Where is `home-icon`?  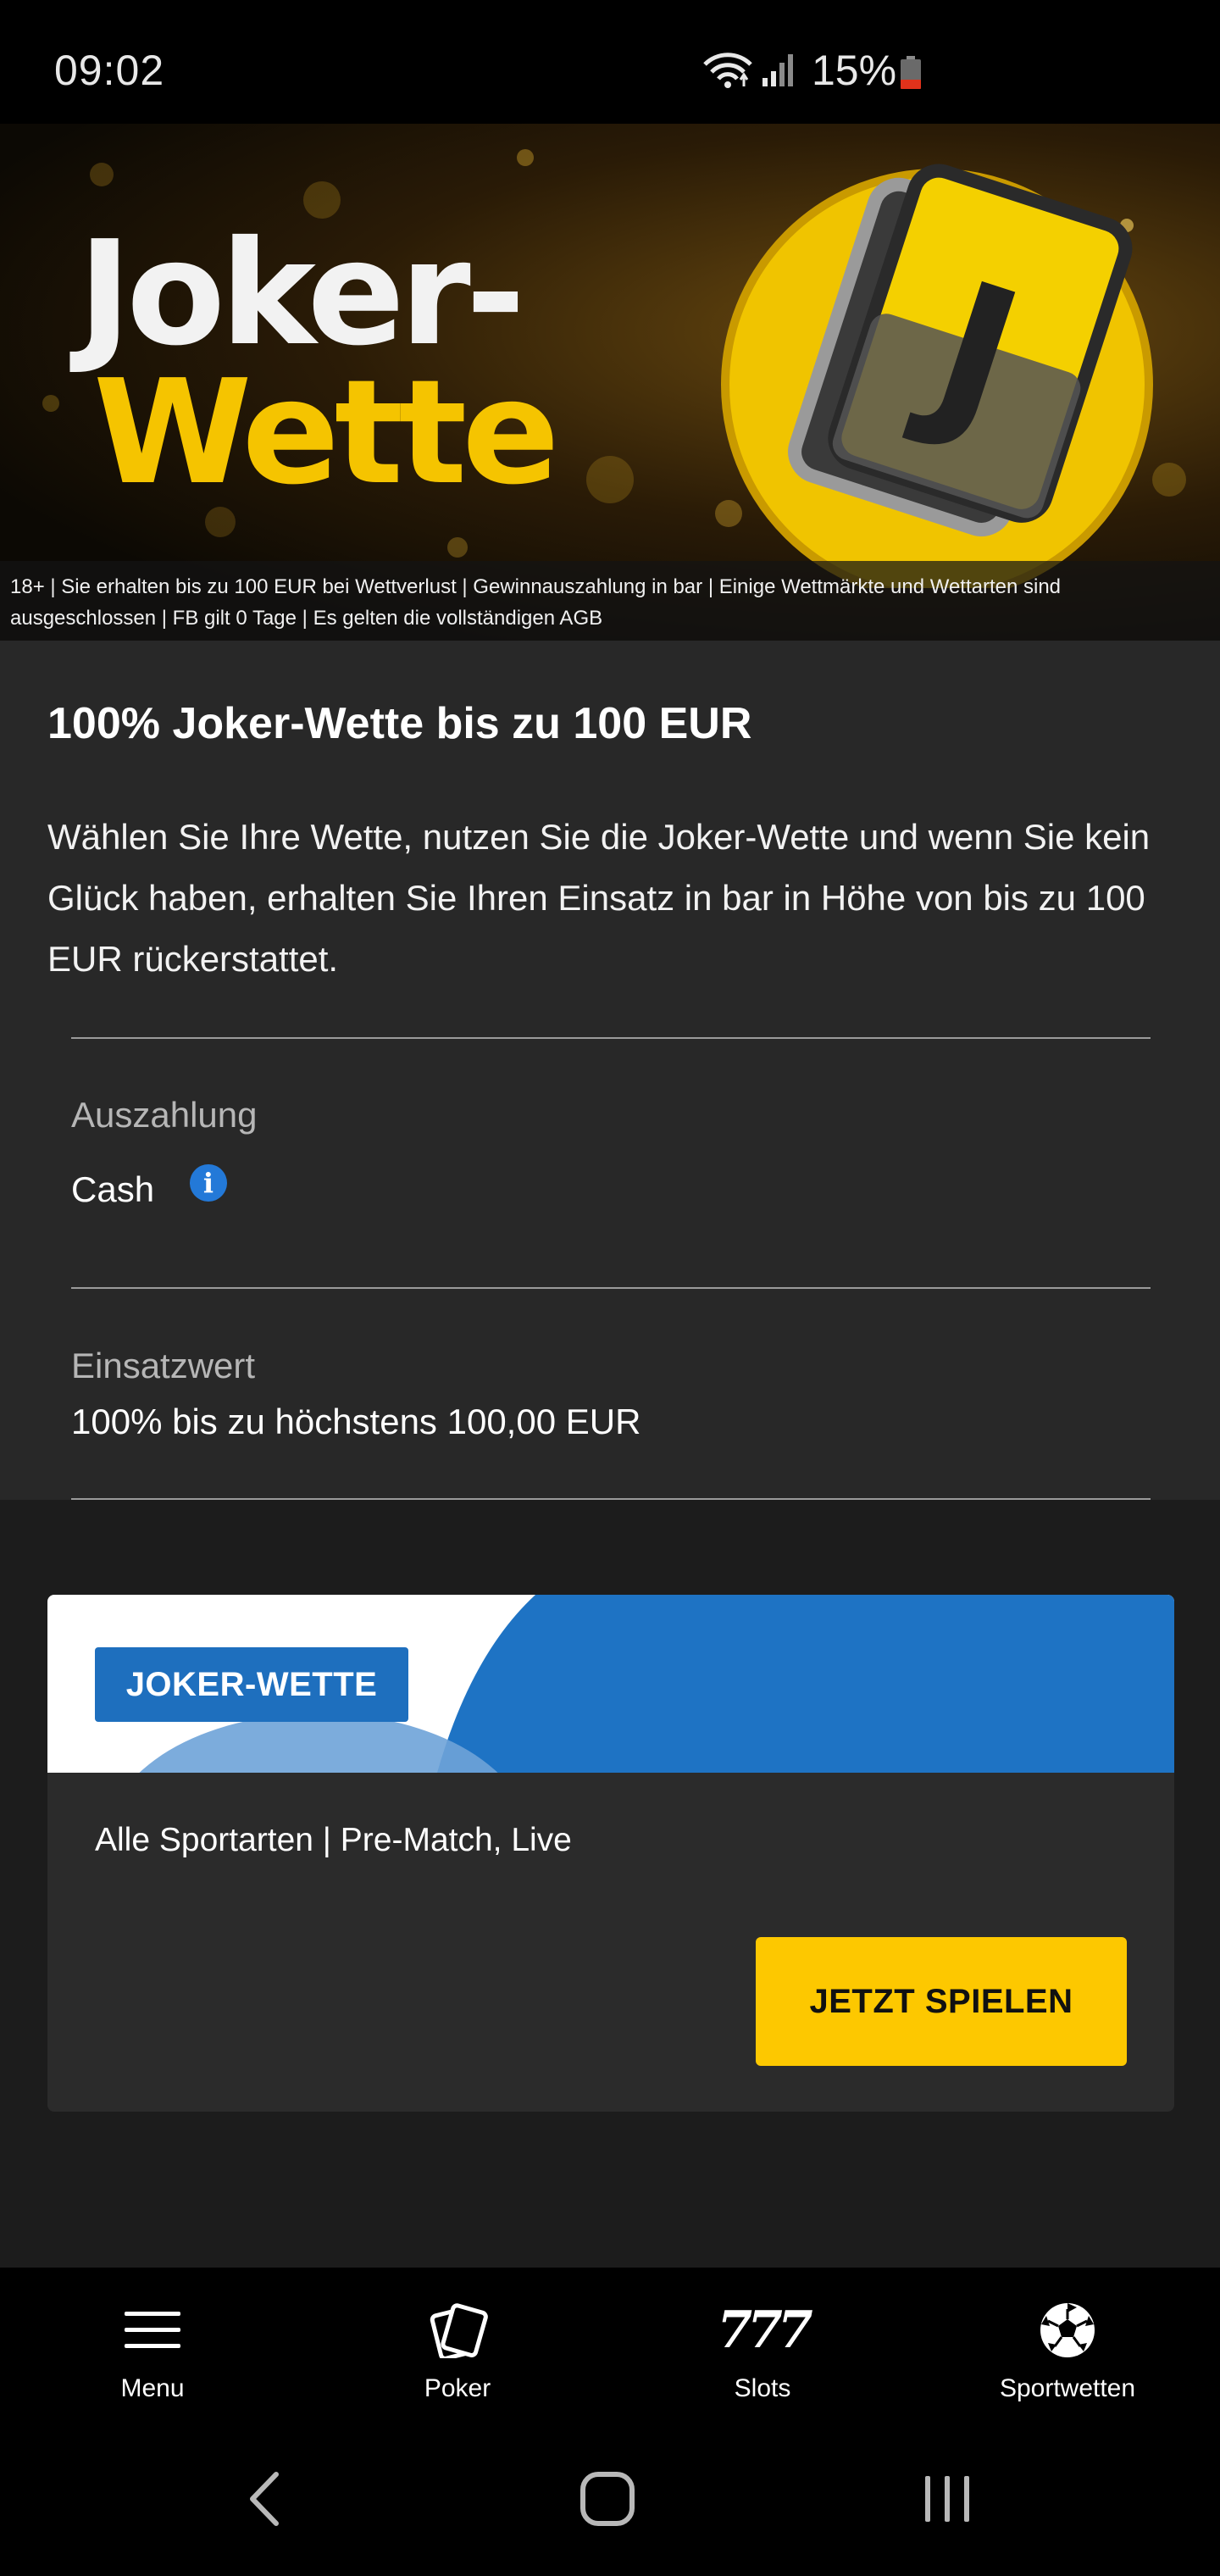
home-icon is located at coordinates (607, 2499).